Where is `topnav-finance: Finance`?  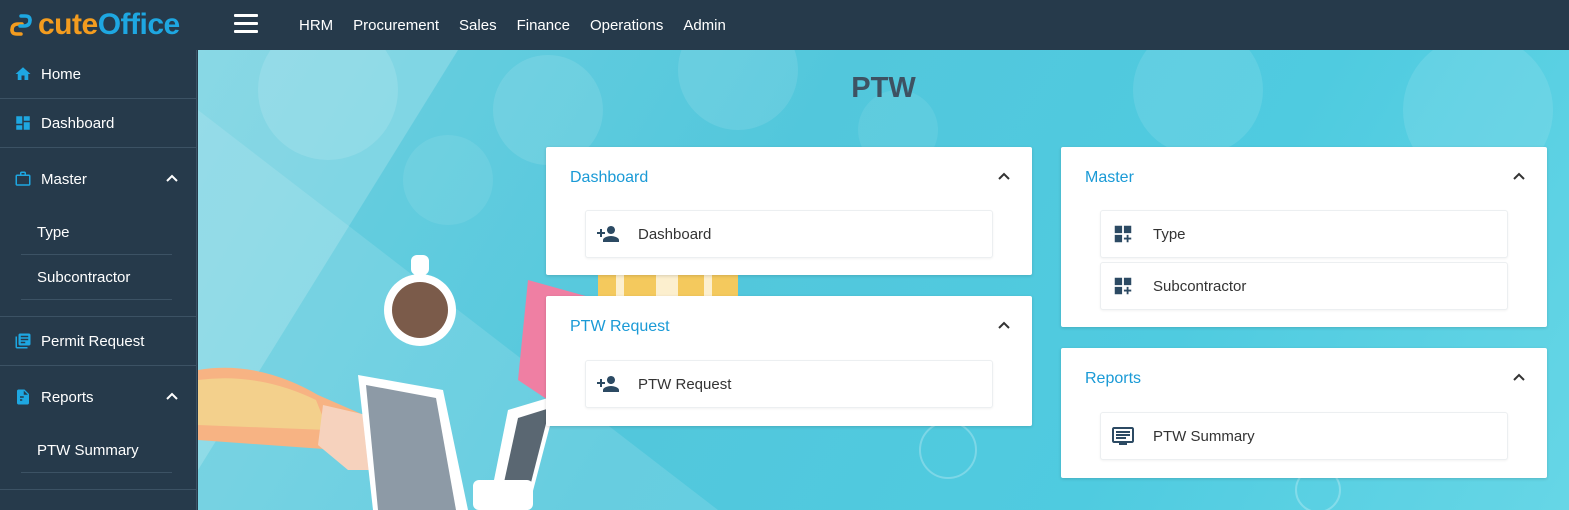
topnav-finance: Finance is located at coordinates (543, 25).